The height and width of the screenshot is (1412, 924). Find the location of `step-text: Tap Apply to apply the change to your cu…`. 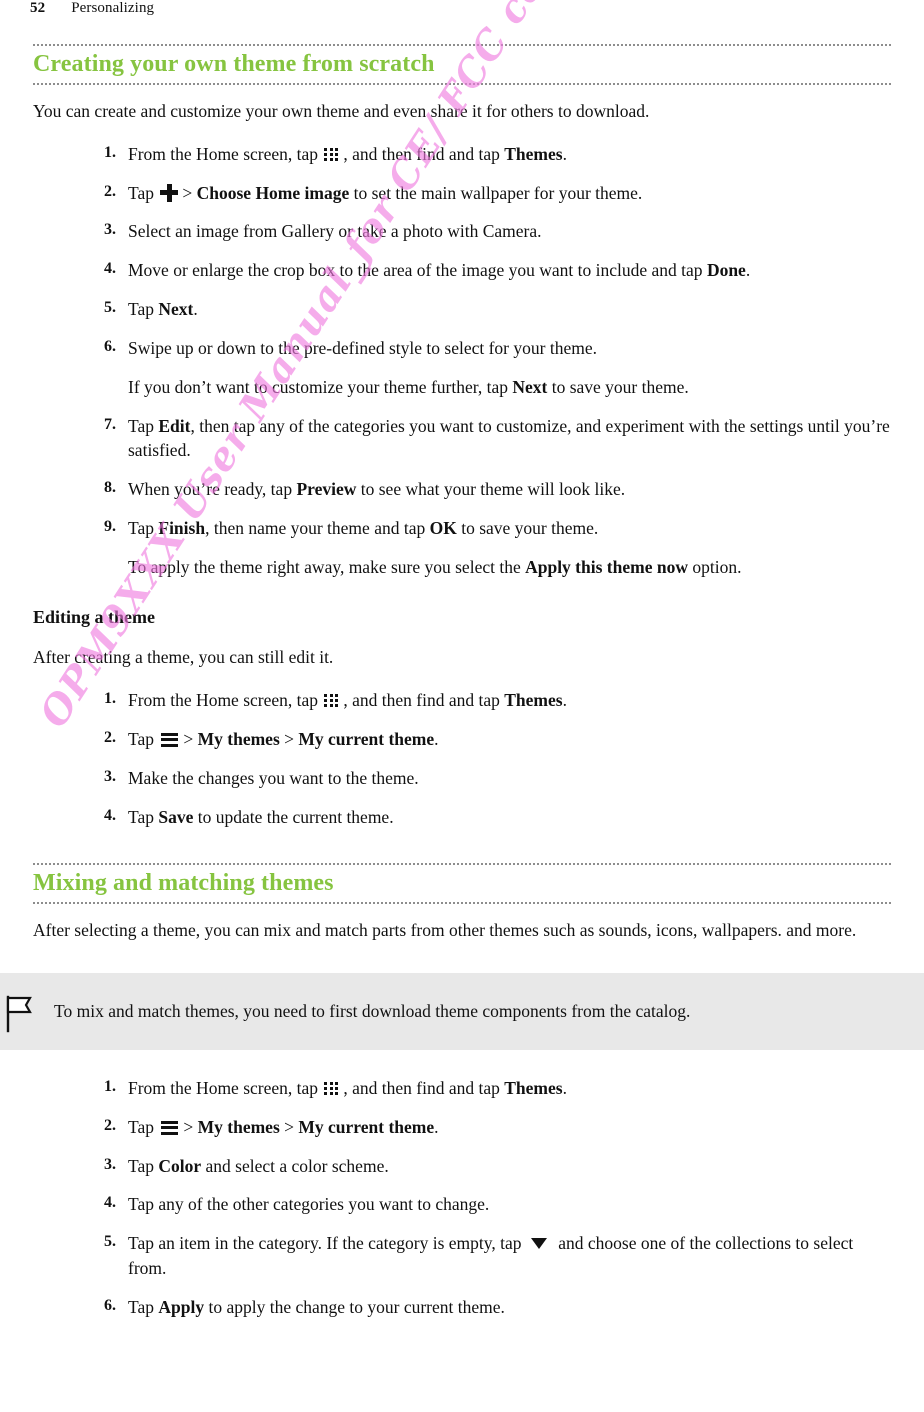

step-text: Tap Apply to apply the change to your cu… is located at coordinates (316, 1306).